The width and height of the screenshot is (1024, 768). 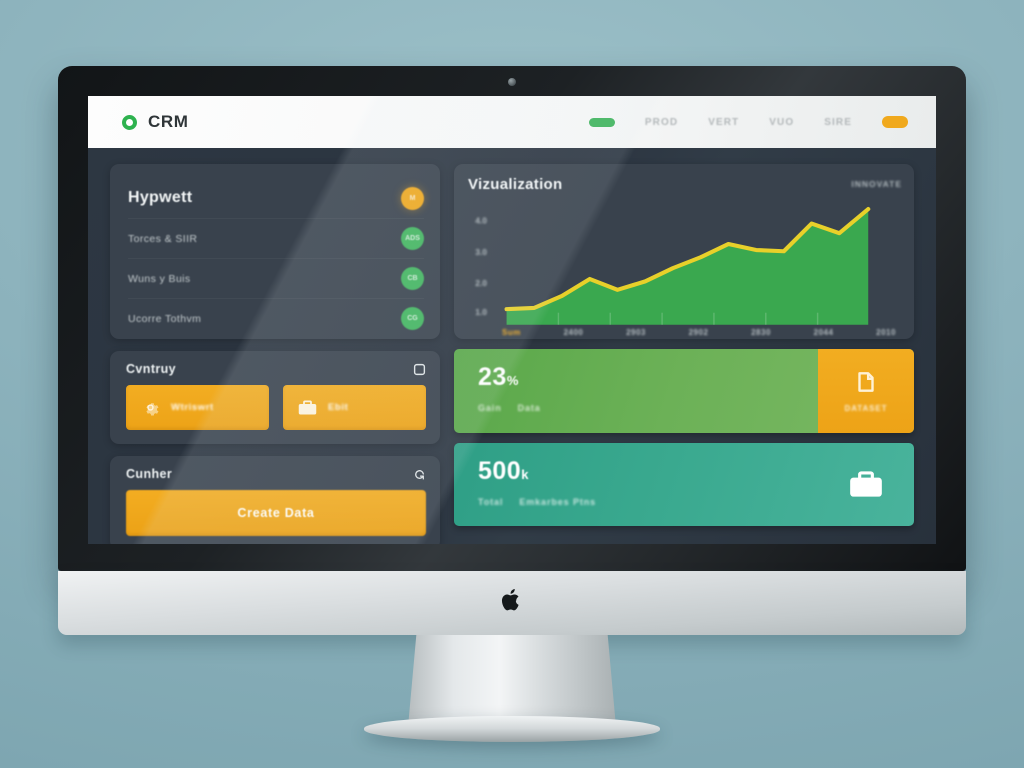 What do you see at coordinates (838, 122) in the screenshot?
I see `nav-link-sire: SIRE` at bounding box center [838, 122].